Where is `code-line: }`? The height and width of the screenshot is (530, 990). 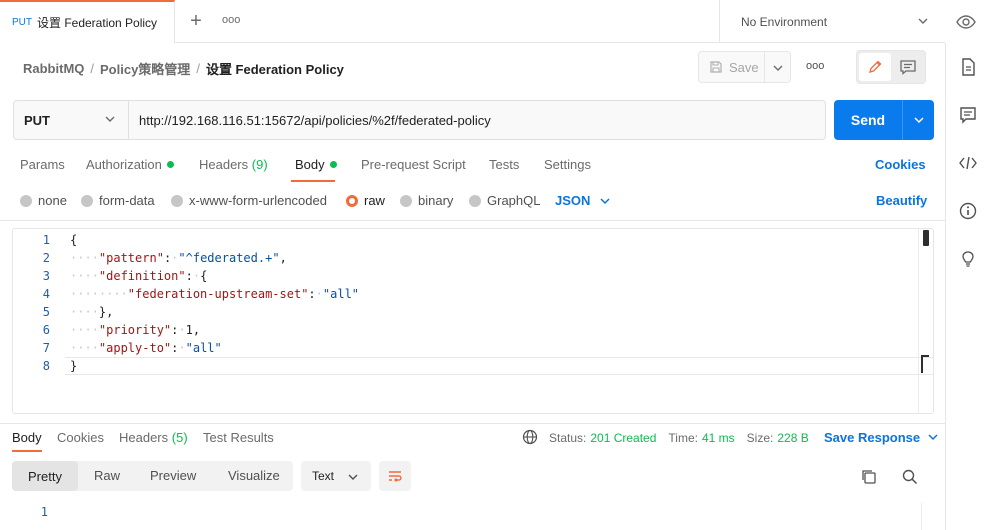
code-line: } is located at coordinates (73, 366).